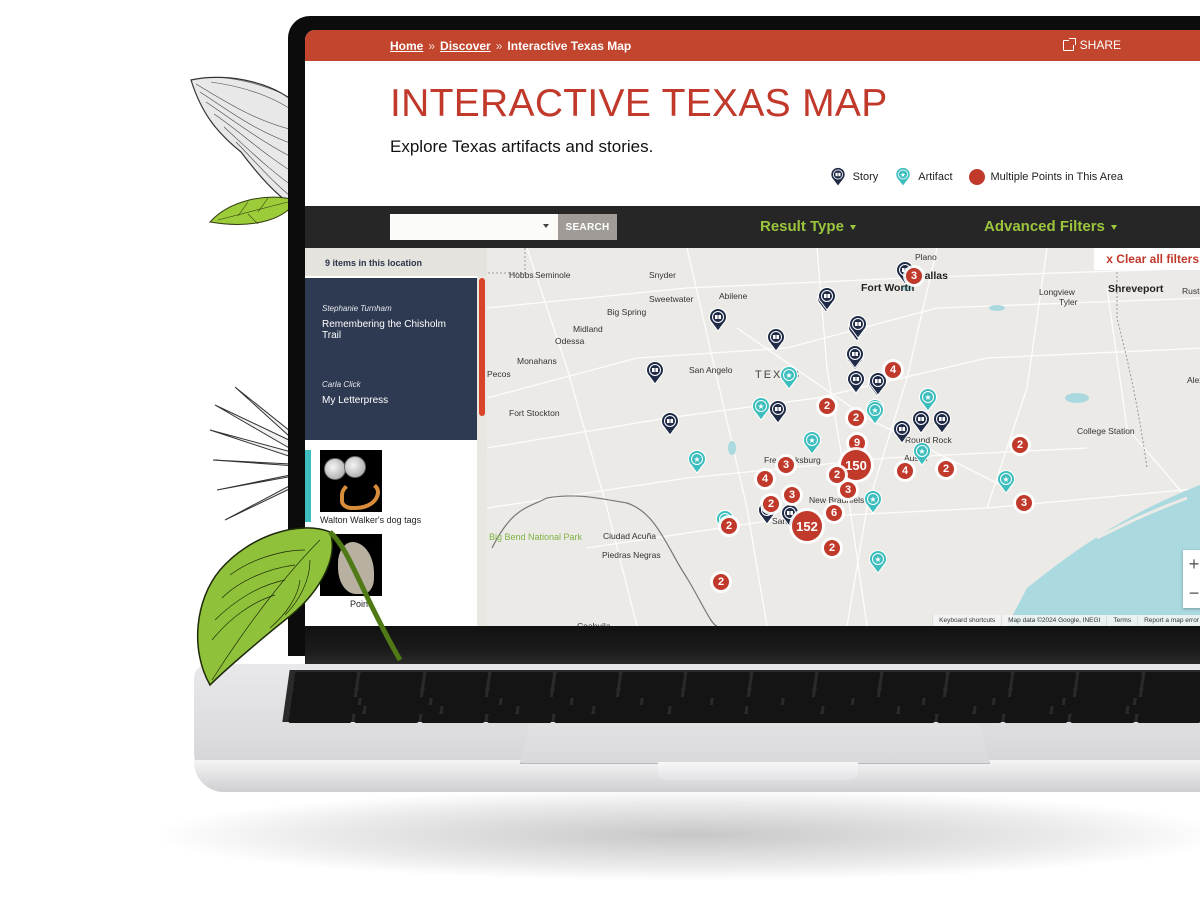 This screenshot has height=900, width=1200. I want to click on clear-all-filters-button: x Clear all filters, so click(1147, 259).